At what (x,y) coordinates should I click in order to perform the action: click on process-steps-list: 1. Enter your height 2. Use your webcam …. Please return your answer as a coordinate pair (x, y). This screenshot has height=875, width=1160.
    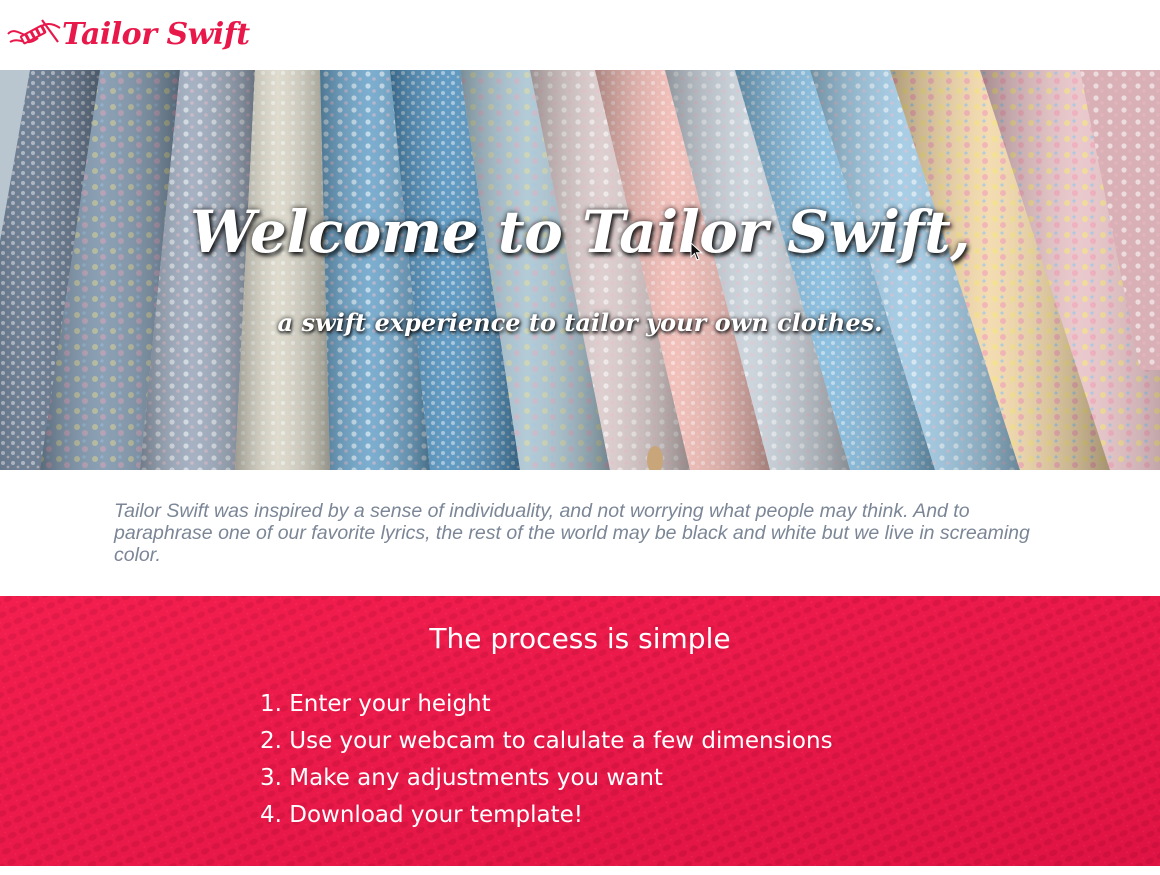
    Looking at the image, I should click on (546, 760).